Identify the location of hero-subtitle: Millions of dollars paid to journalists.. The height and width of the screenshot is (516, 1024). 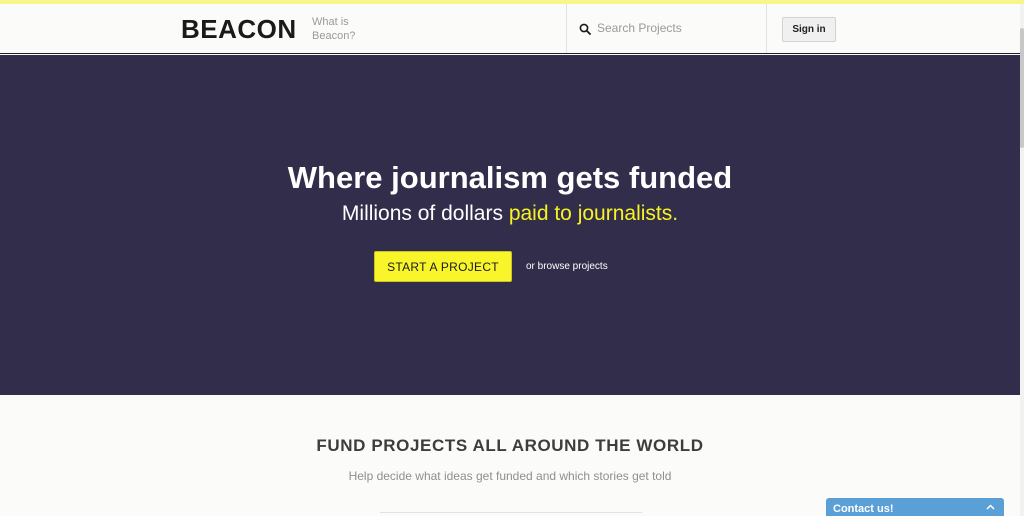
(510, 214).